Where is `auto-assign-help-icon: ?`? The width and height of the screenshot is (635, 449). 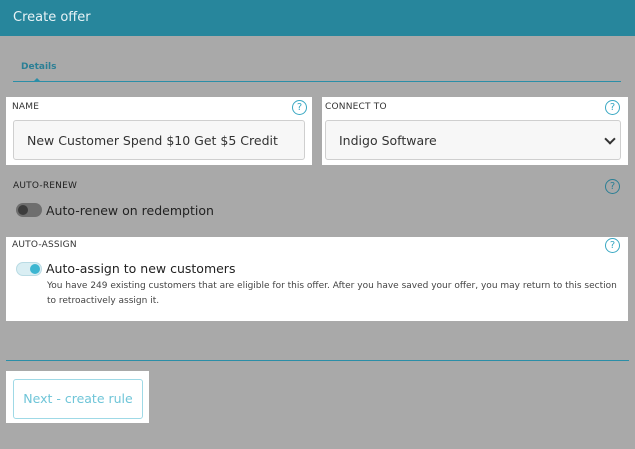
auto-assign-help-icon: ? is located at coordinates (612, 245).